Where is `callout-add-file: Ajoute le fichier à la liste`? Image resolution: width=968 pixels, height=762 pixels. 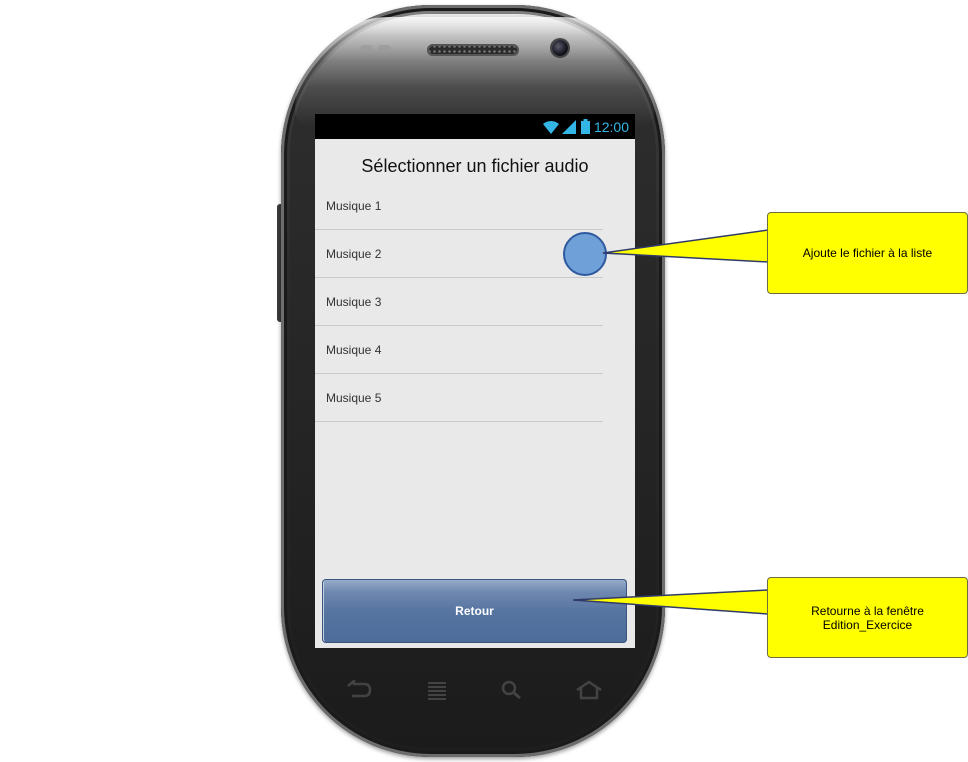 callout-add-file: Ajoute le fichier à la liste is located at coordinates (867, 253).